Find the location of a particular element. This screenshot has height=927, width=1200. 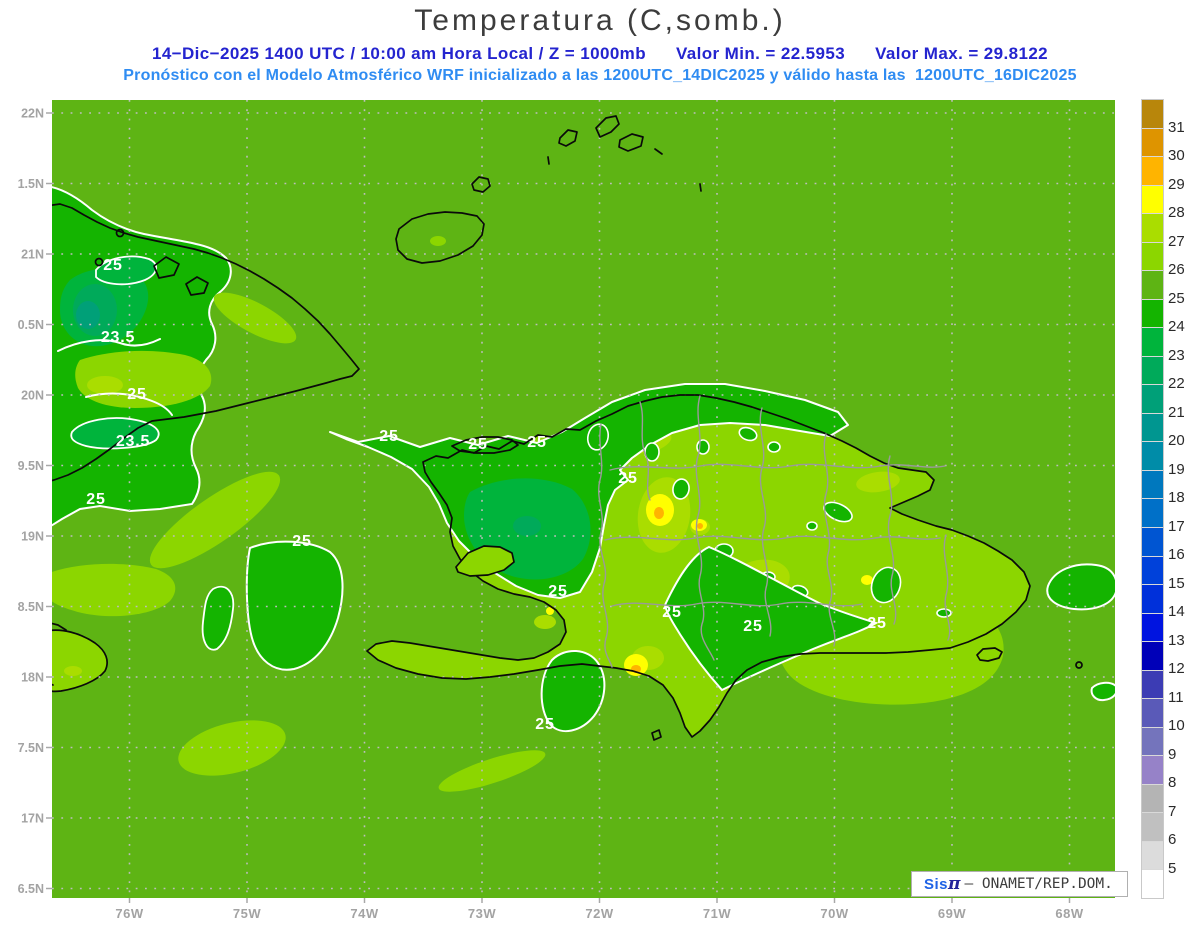

colorbar-label: 8 is located at coordinates (1172, 782).